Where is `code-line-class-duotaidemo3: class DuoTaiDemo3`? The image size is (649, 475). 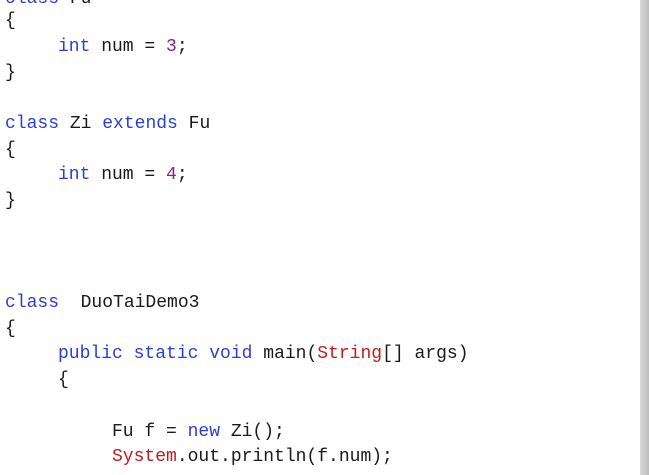 code-line-class-duotaidemo3: class DuoTaiDemo3 is located at coordinates (102, 303).